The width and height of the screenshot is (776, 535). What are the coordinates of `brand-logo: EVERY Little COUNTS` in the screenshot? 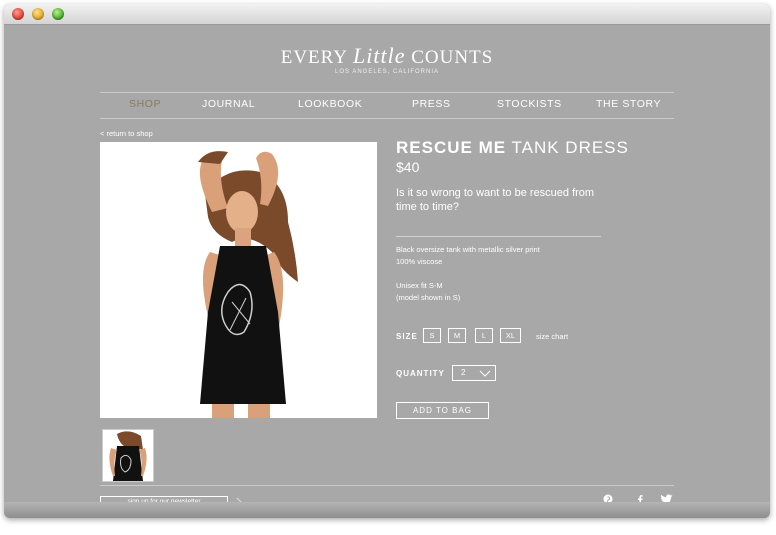 It's located at (387, 56).